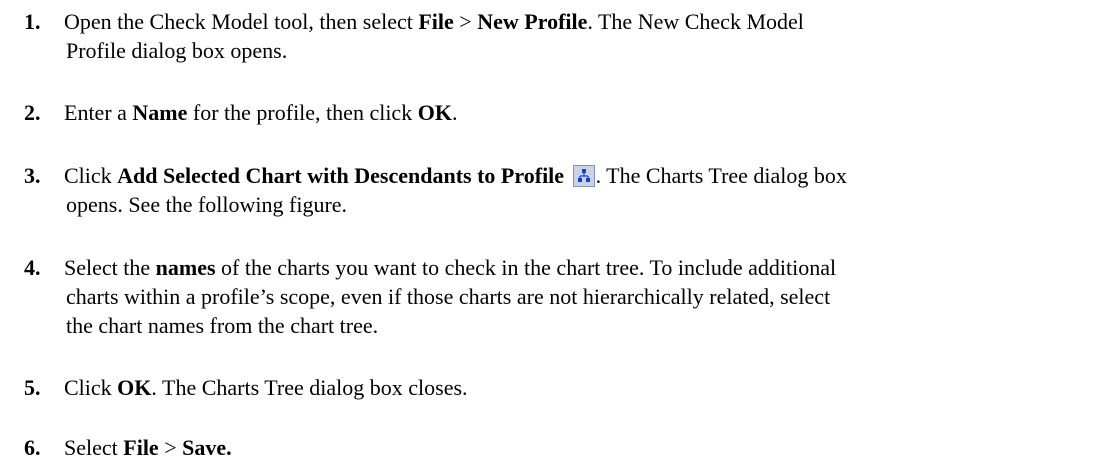 Image resolution: width=1113 pixels, height=463 pixels. What do you see at coordinates (185, 267) in the screenshot?
I see `names-label: names` at bounding box center [185, 267].